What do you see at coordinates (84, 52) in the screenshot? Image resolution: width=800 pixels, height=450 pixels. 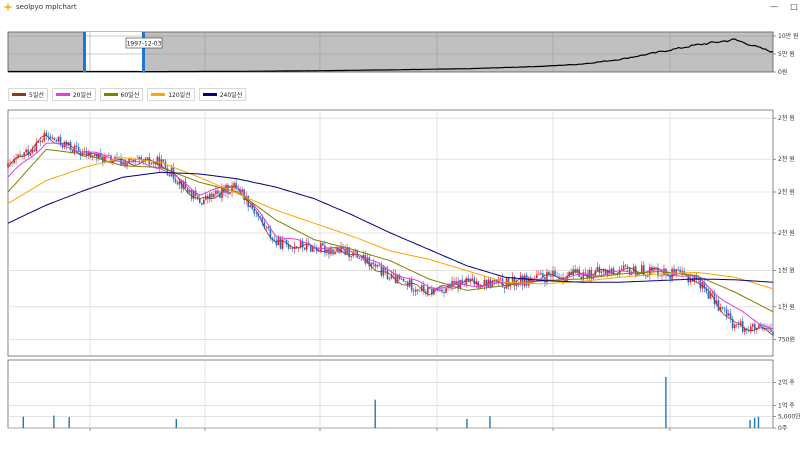 I see `navigator-handle-left` at bounding box center [84, 52].